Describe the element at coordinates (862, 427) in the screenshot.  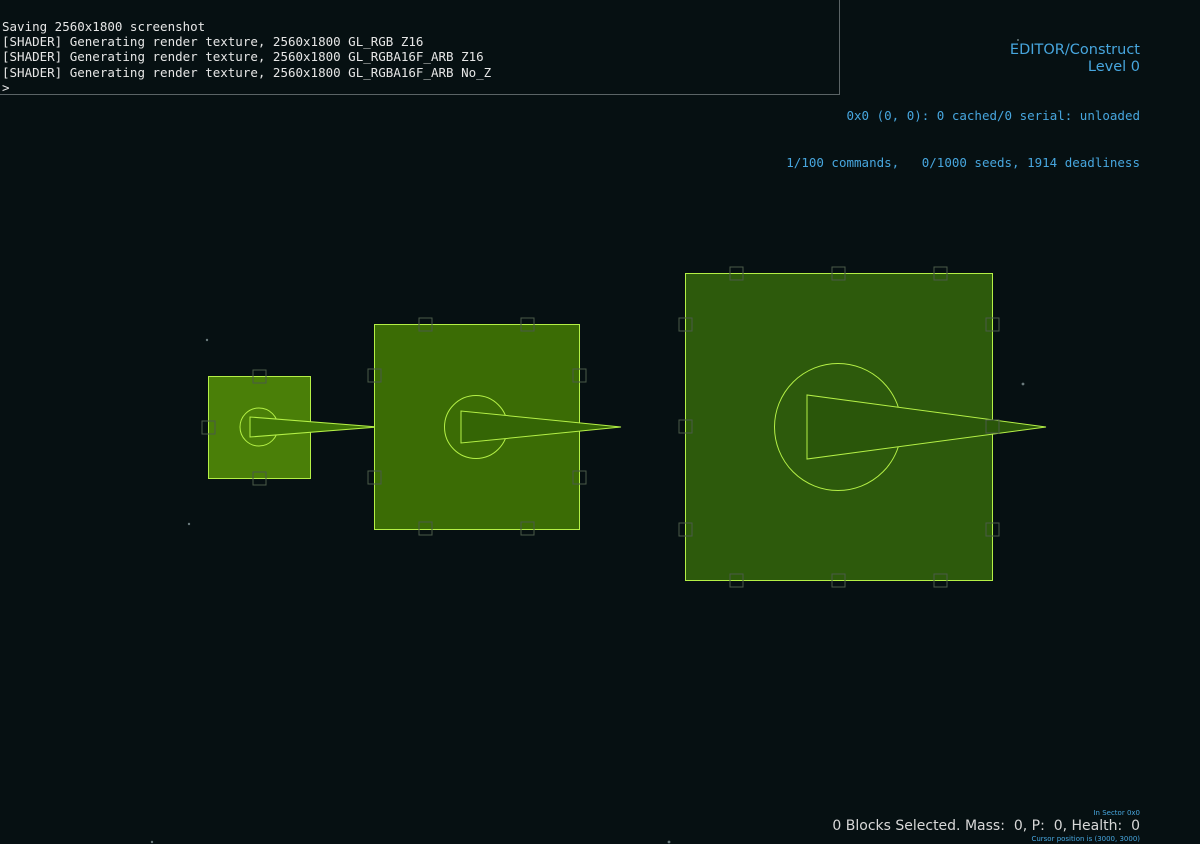
I see `large-cannon-block` at that location.